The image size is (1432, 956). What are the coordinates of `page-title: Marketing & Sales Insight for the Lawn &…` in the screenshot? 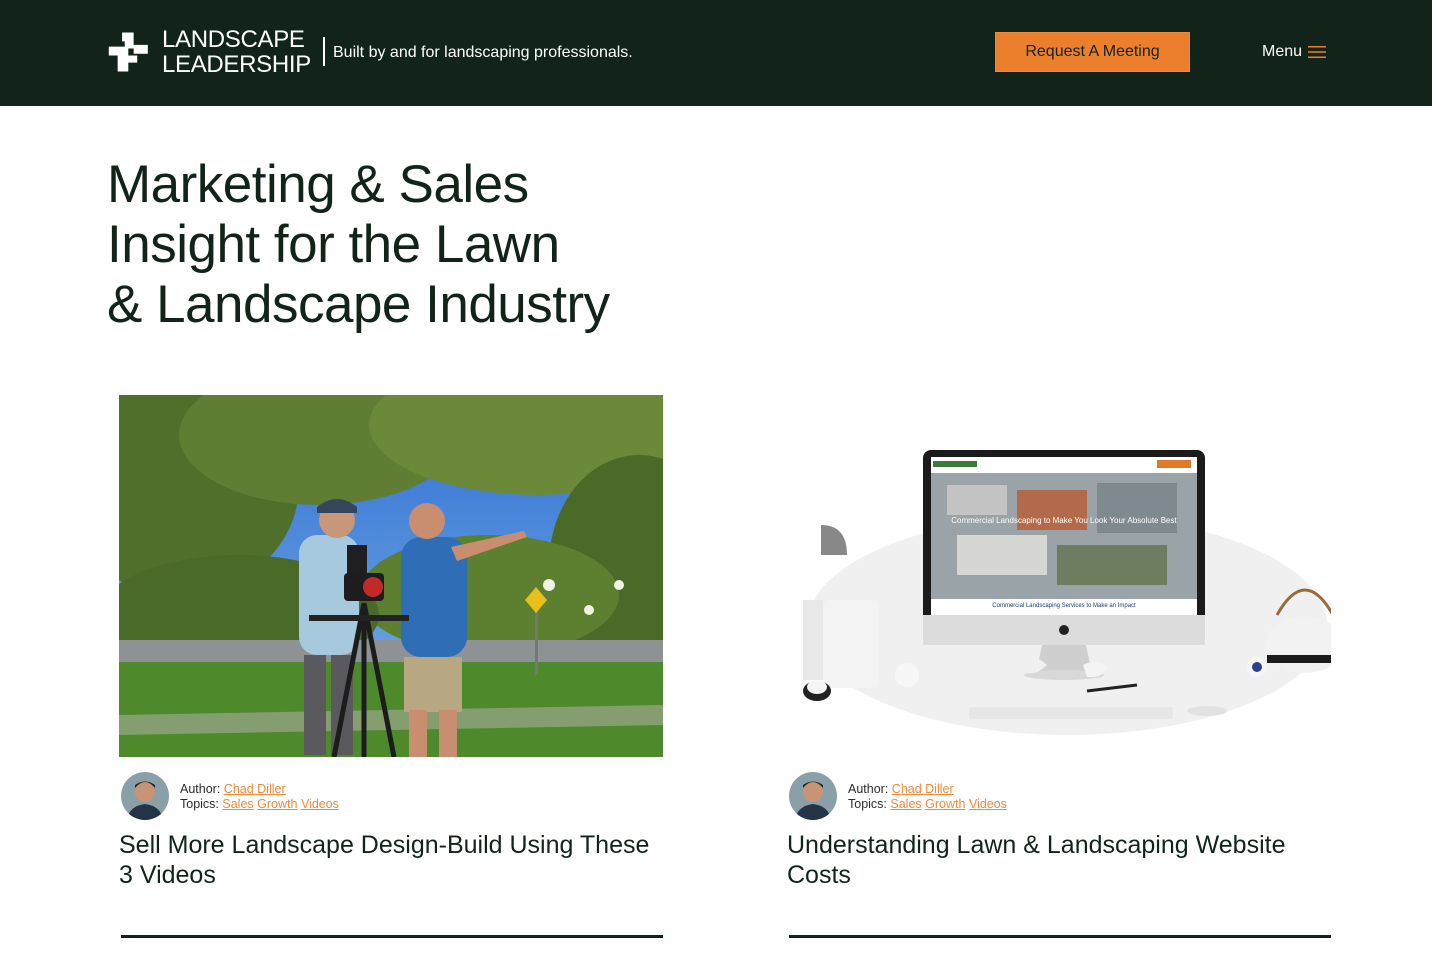 It's located at (417, 245).